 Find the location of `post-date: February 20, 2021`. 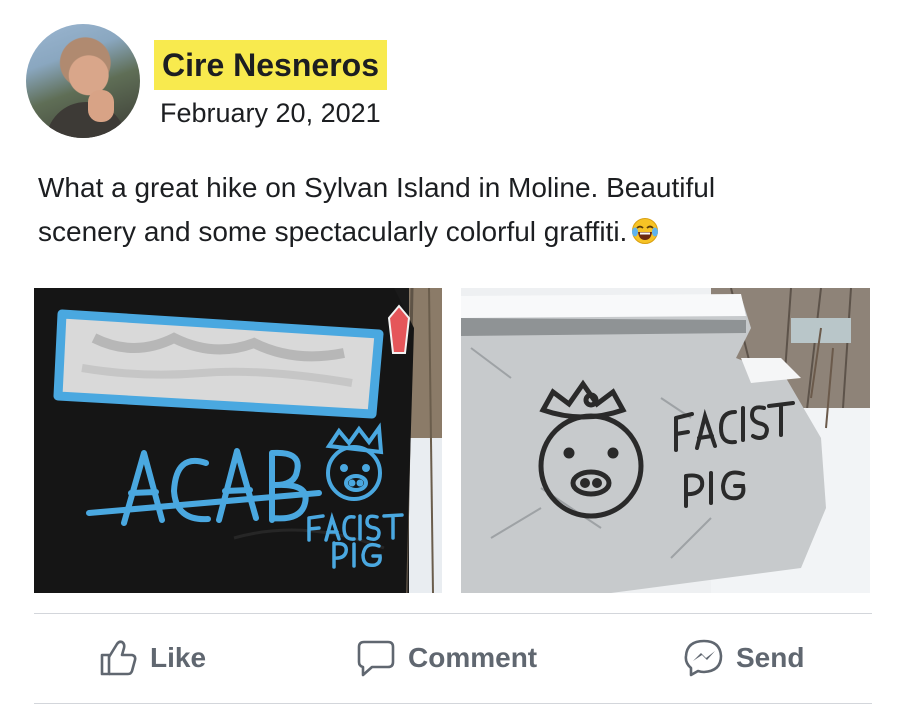

post-date: February 20, 2021 is located at coordinates (270, 113).